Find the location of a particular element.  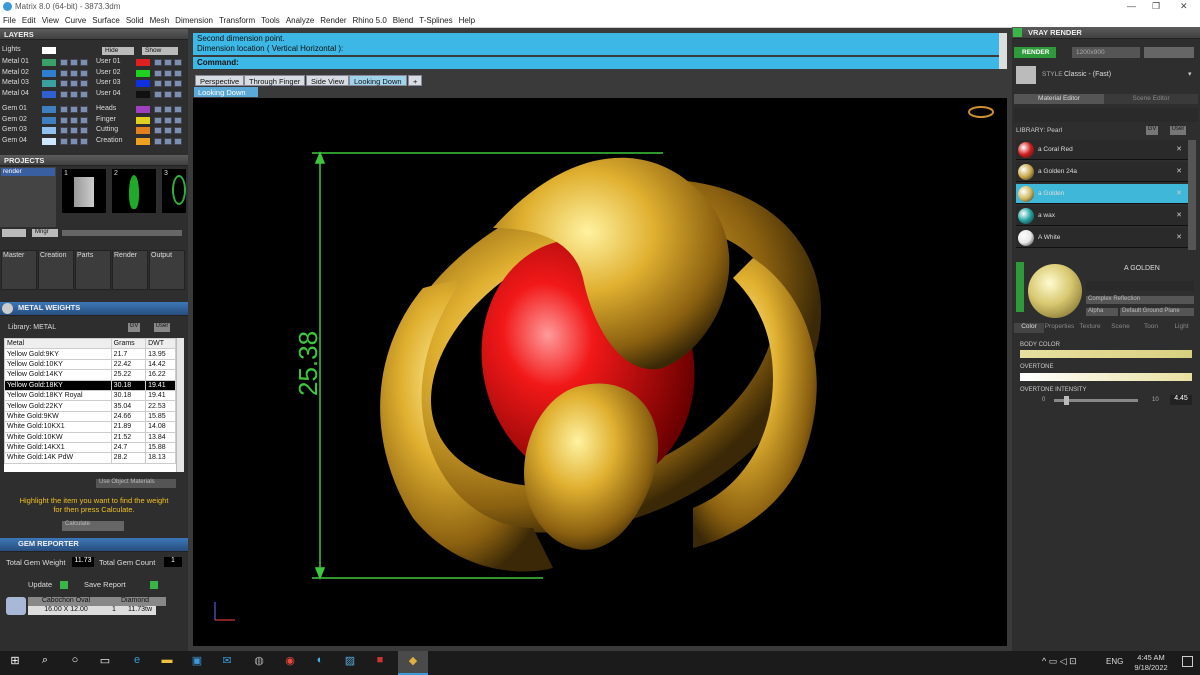

table-row: Yellow Gold:14KY 25.22 16.22 is located at coordinates (90, 375).